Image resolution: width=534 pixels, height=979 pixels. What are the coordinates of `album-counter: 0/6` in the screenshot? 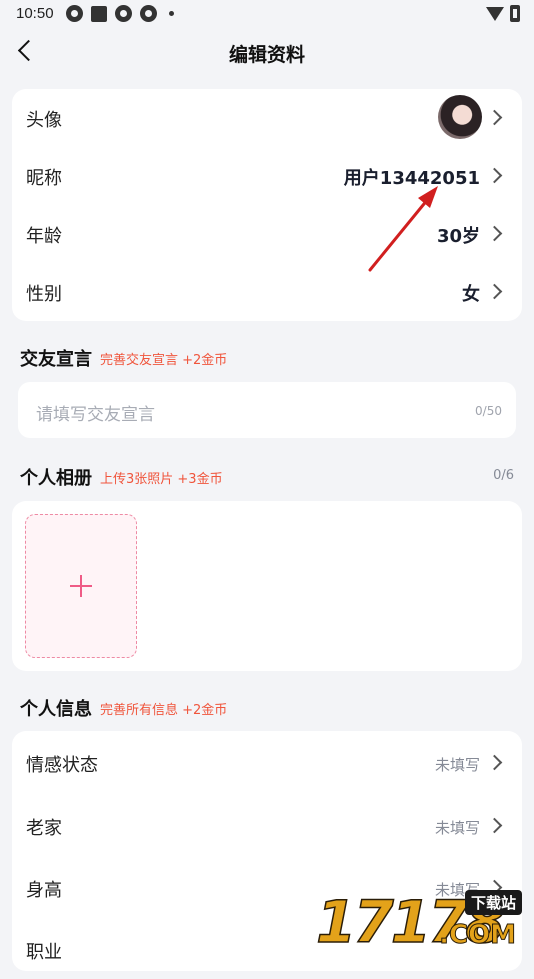 It's located at (503, 475).